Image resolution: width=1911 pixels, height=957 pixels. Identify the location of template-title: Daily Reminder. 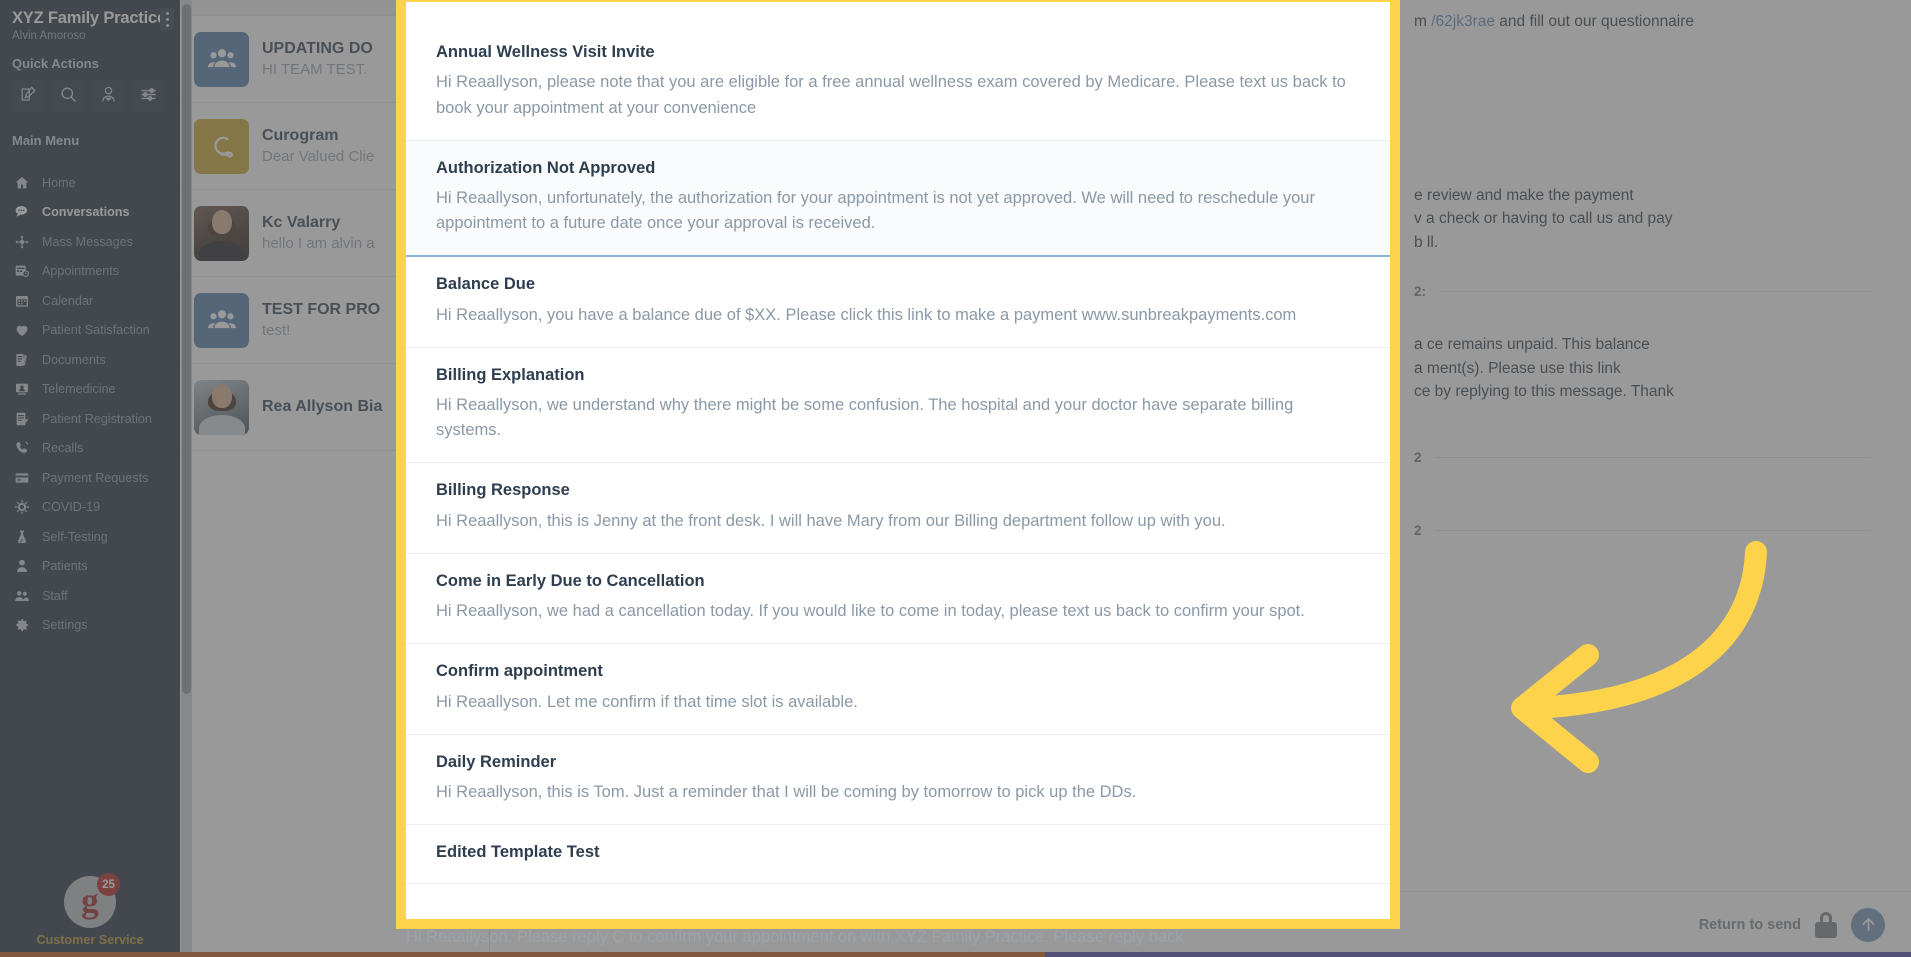
(496, 761).